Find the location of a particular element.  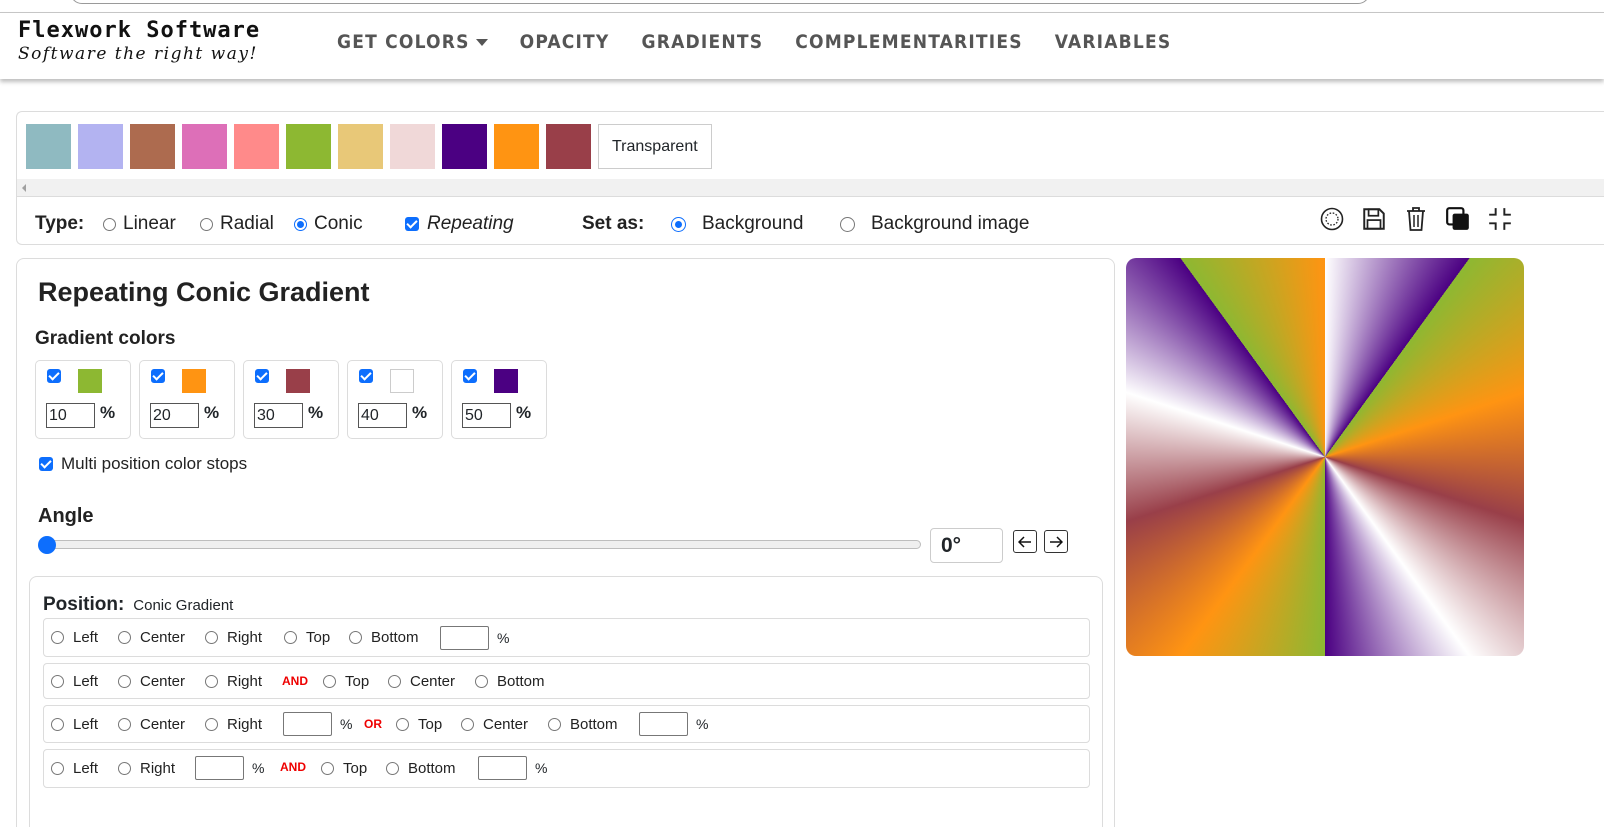

horizontal-scrollbar is located at coordinates (810, 187).